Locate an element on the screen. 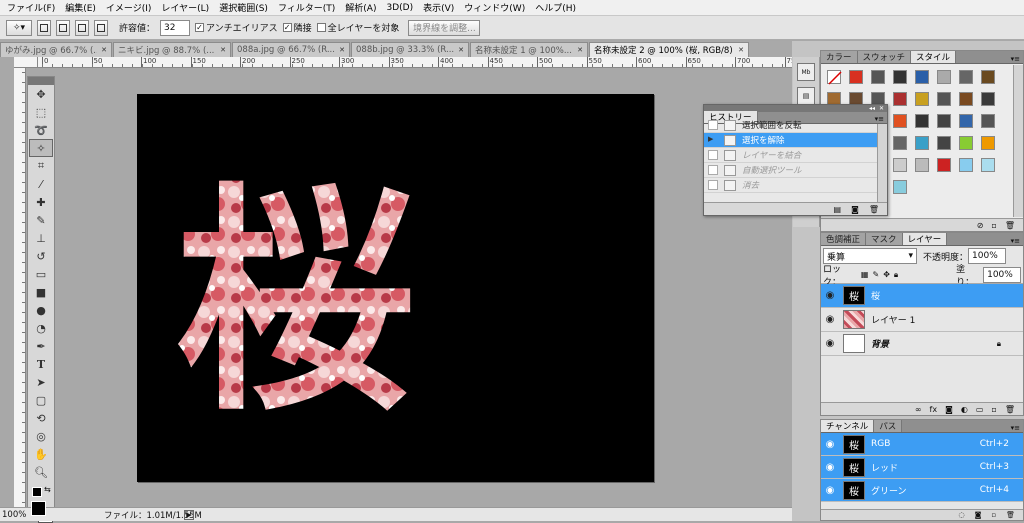 The image size is (1024, 523). foreground-color is located at coordinates (38, 508).